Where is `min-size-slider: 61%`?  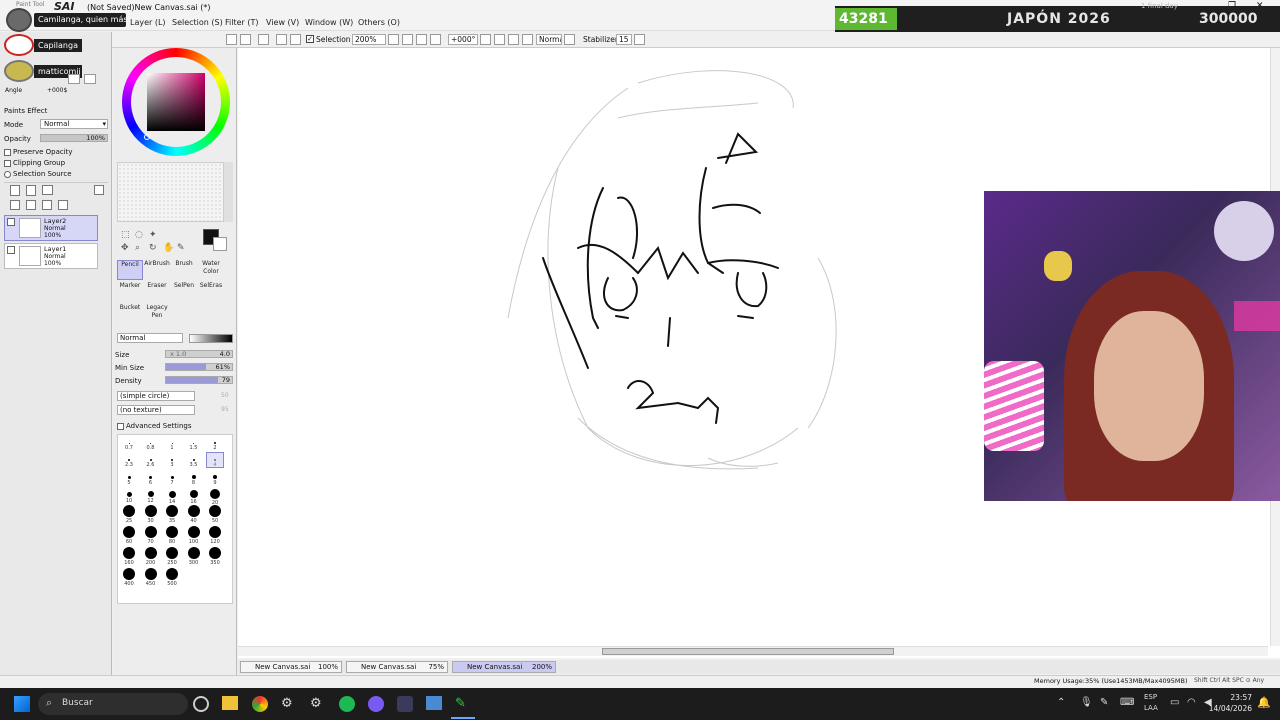 min-size-slider: 61% is located at coordinates (199, 367).